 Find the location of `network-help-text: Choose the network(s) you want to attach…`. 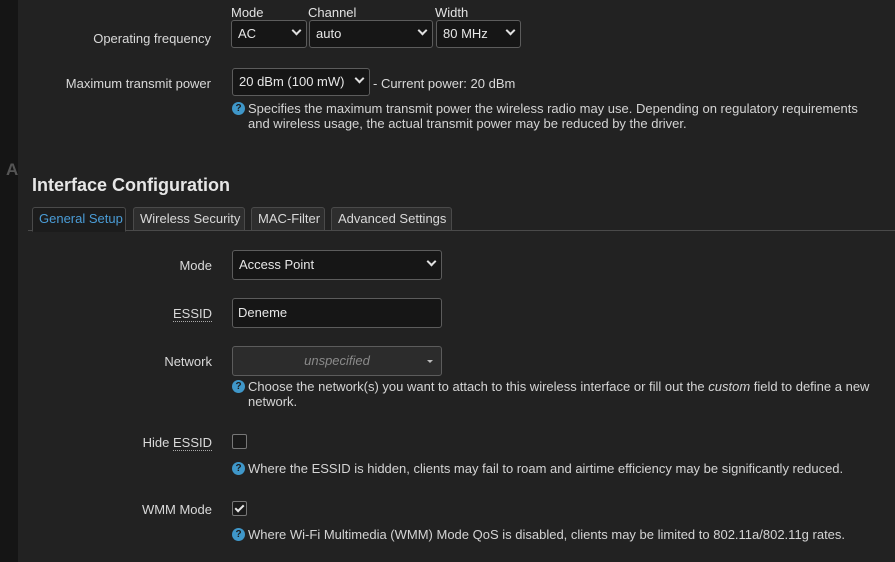

network-help-text: Choose the network(s) you want to attach… is located at coordinates (557, 394).